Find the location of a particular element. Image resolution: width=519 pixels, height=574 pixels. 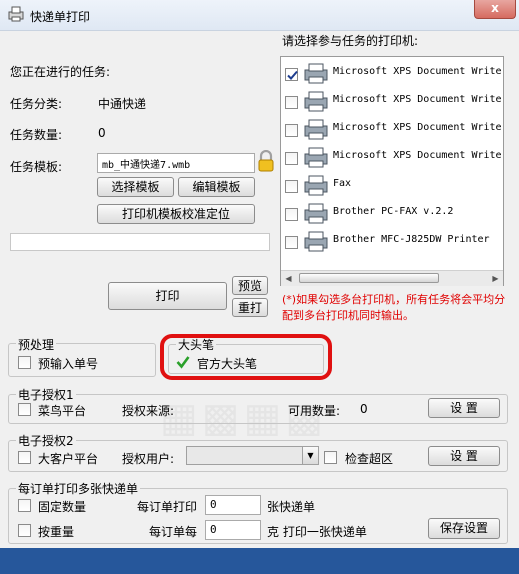

window-title: 快递单打印 is located at coordinates (60, 17).